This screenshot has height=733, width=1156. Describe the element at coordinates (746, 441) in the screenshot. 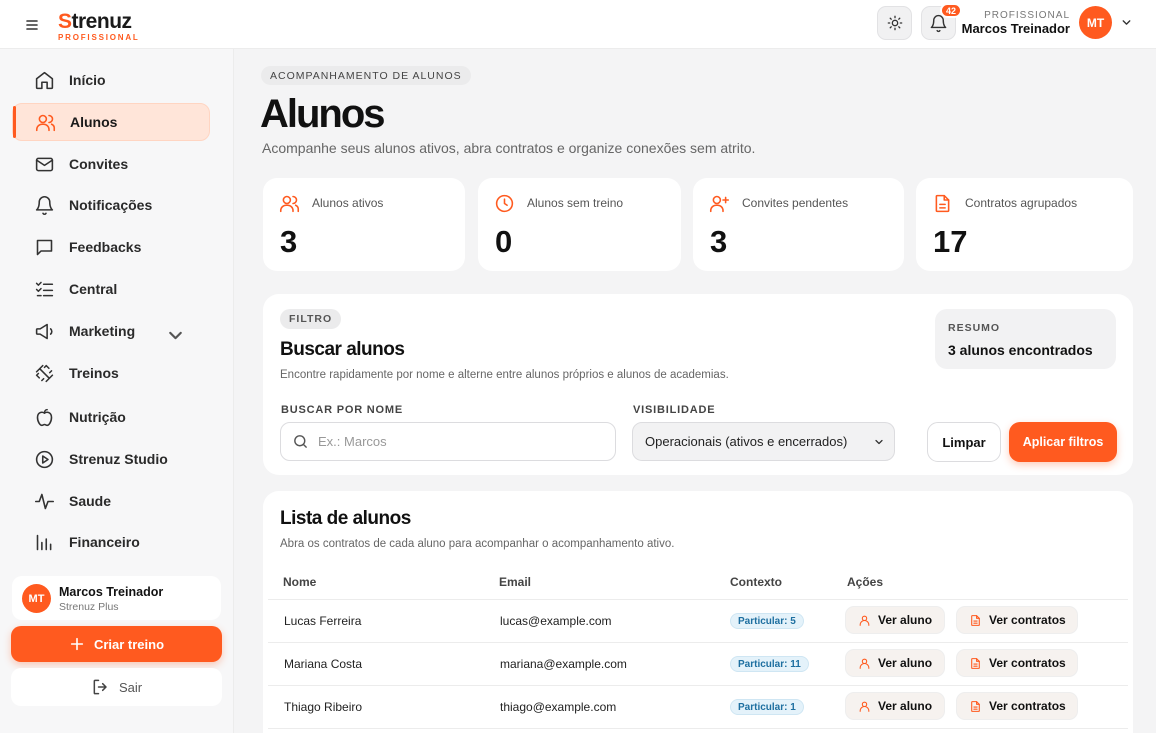

I see `visibility-selected-value: Operacionais (ativos e encerrados)` at that location.